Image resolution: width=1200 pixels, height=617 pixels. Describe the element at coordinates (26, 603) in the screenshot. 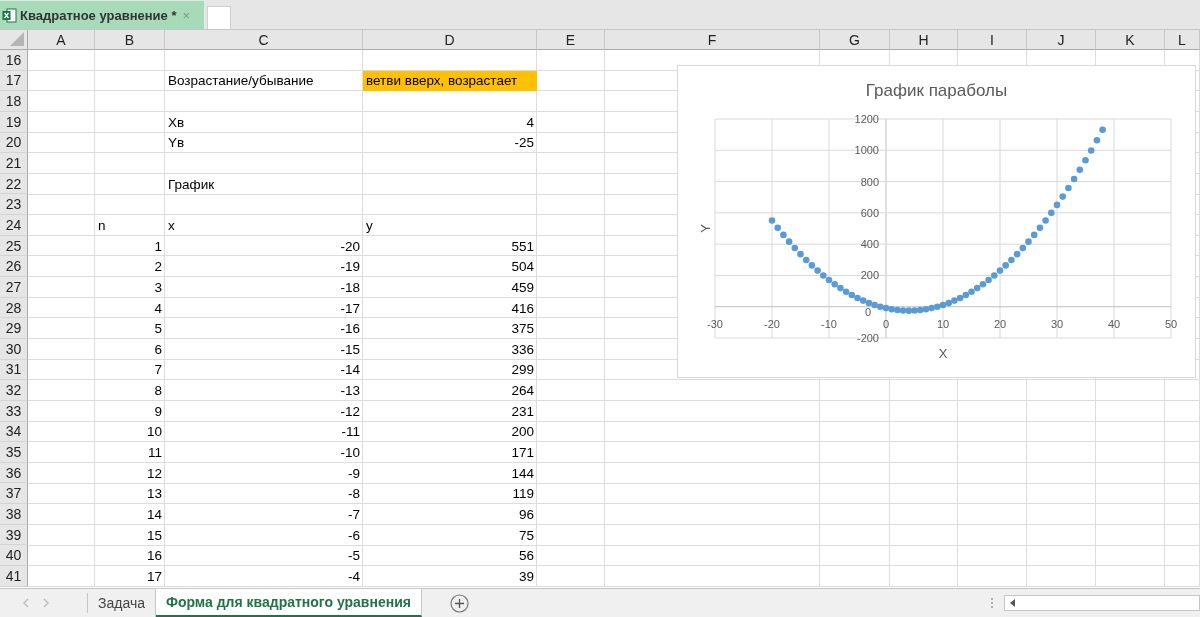

I see `previous-sheet-icon` at that location.